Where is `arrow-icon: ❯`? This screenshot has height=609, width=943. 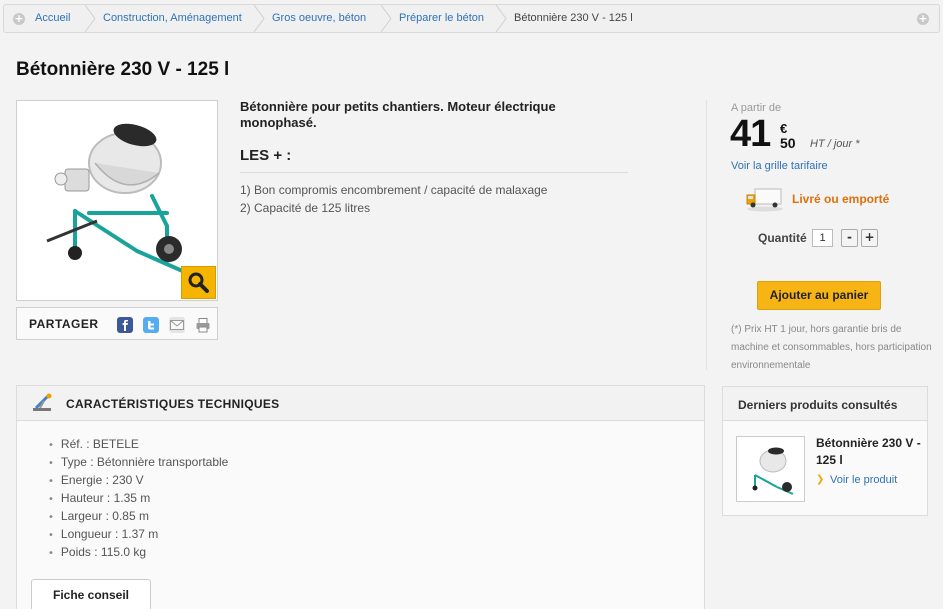
arrow-icon: ❯ is located at coordinates (820, 479).